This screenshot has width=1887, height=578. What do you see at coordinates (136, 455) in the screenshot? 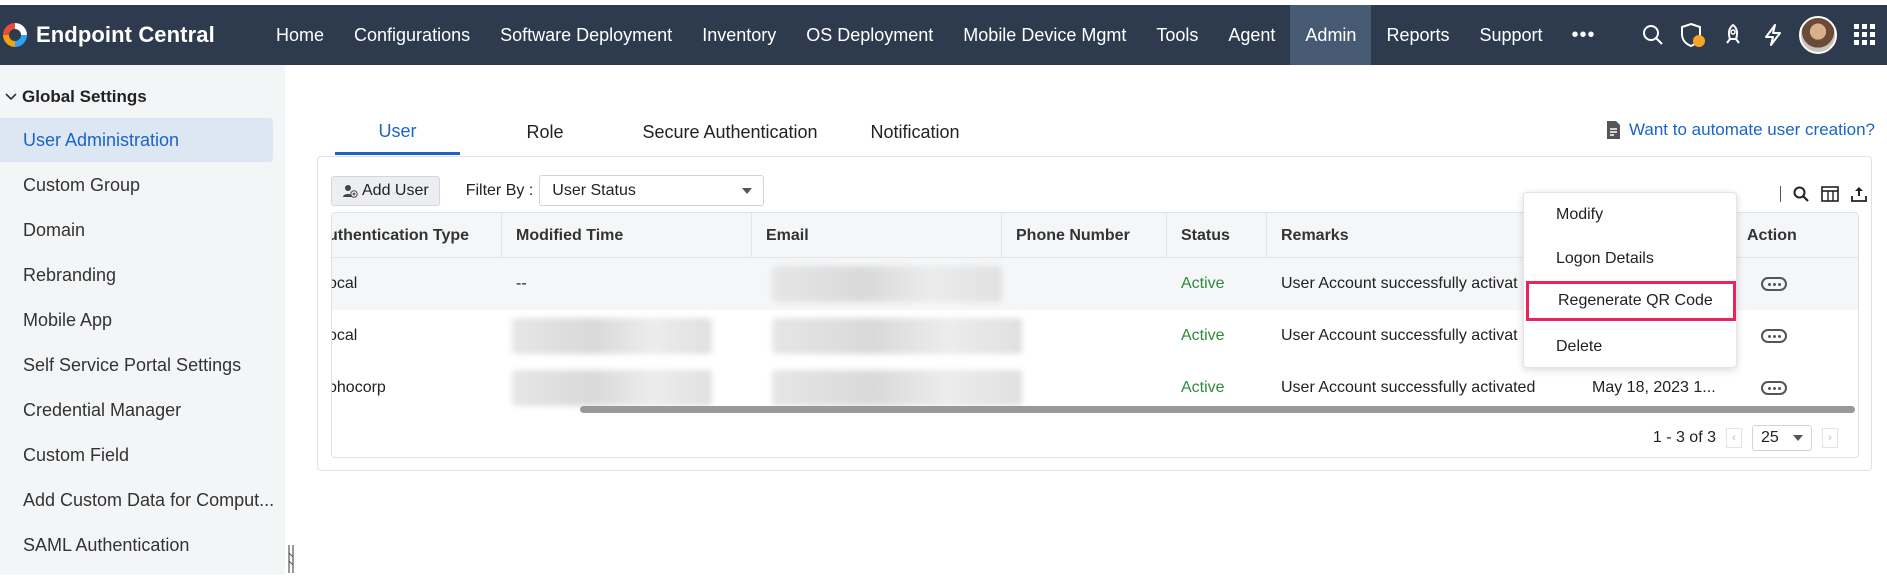
I see `sidebar-item-custom-field: Custom Field` at bounding box center [136, 455].